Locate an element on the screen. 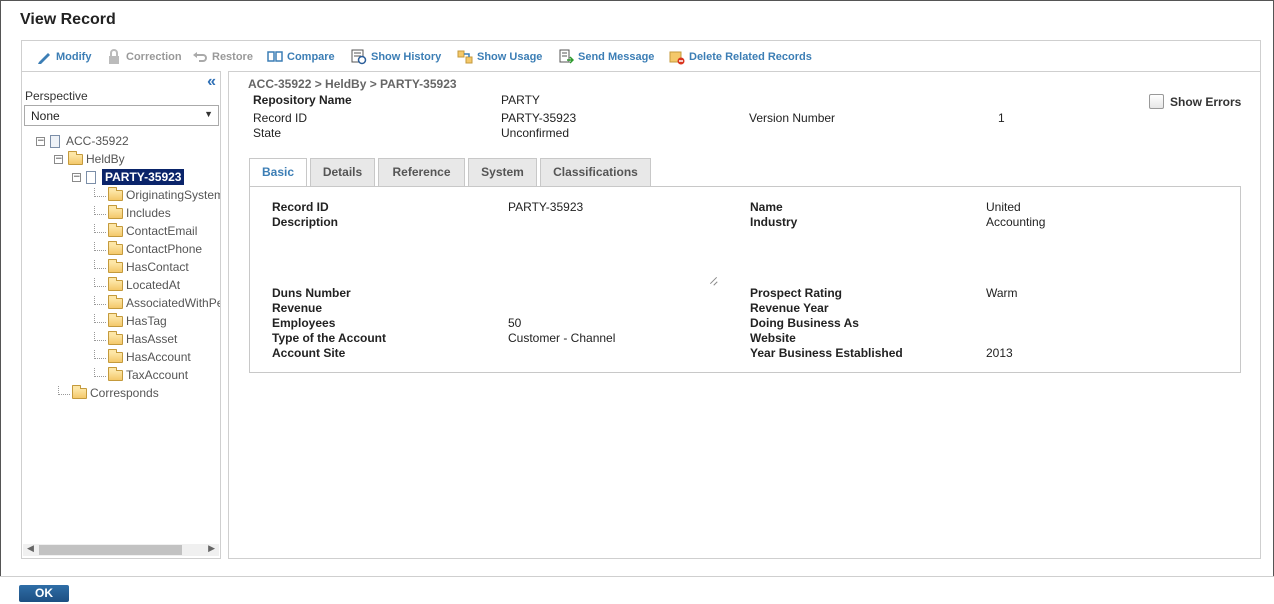  tree-node-child: OriginatingSystem is located at coordinates (157, 194).